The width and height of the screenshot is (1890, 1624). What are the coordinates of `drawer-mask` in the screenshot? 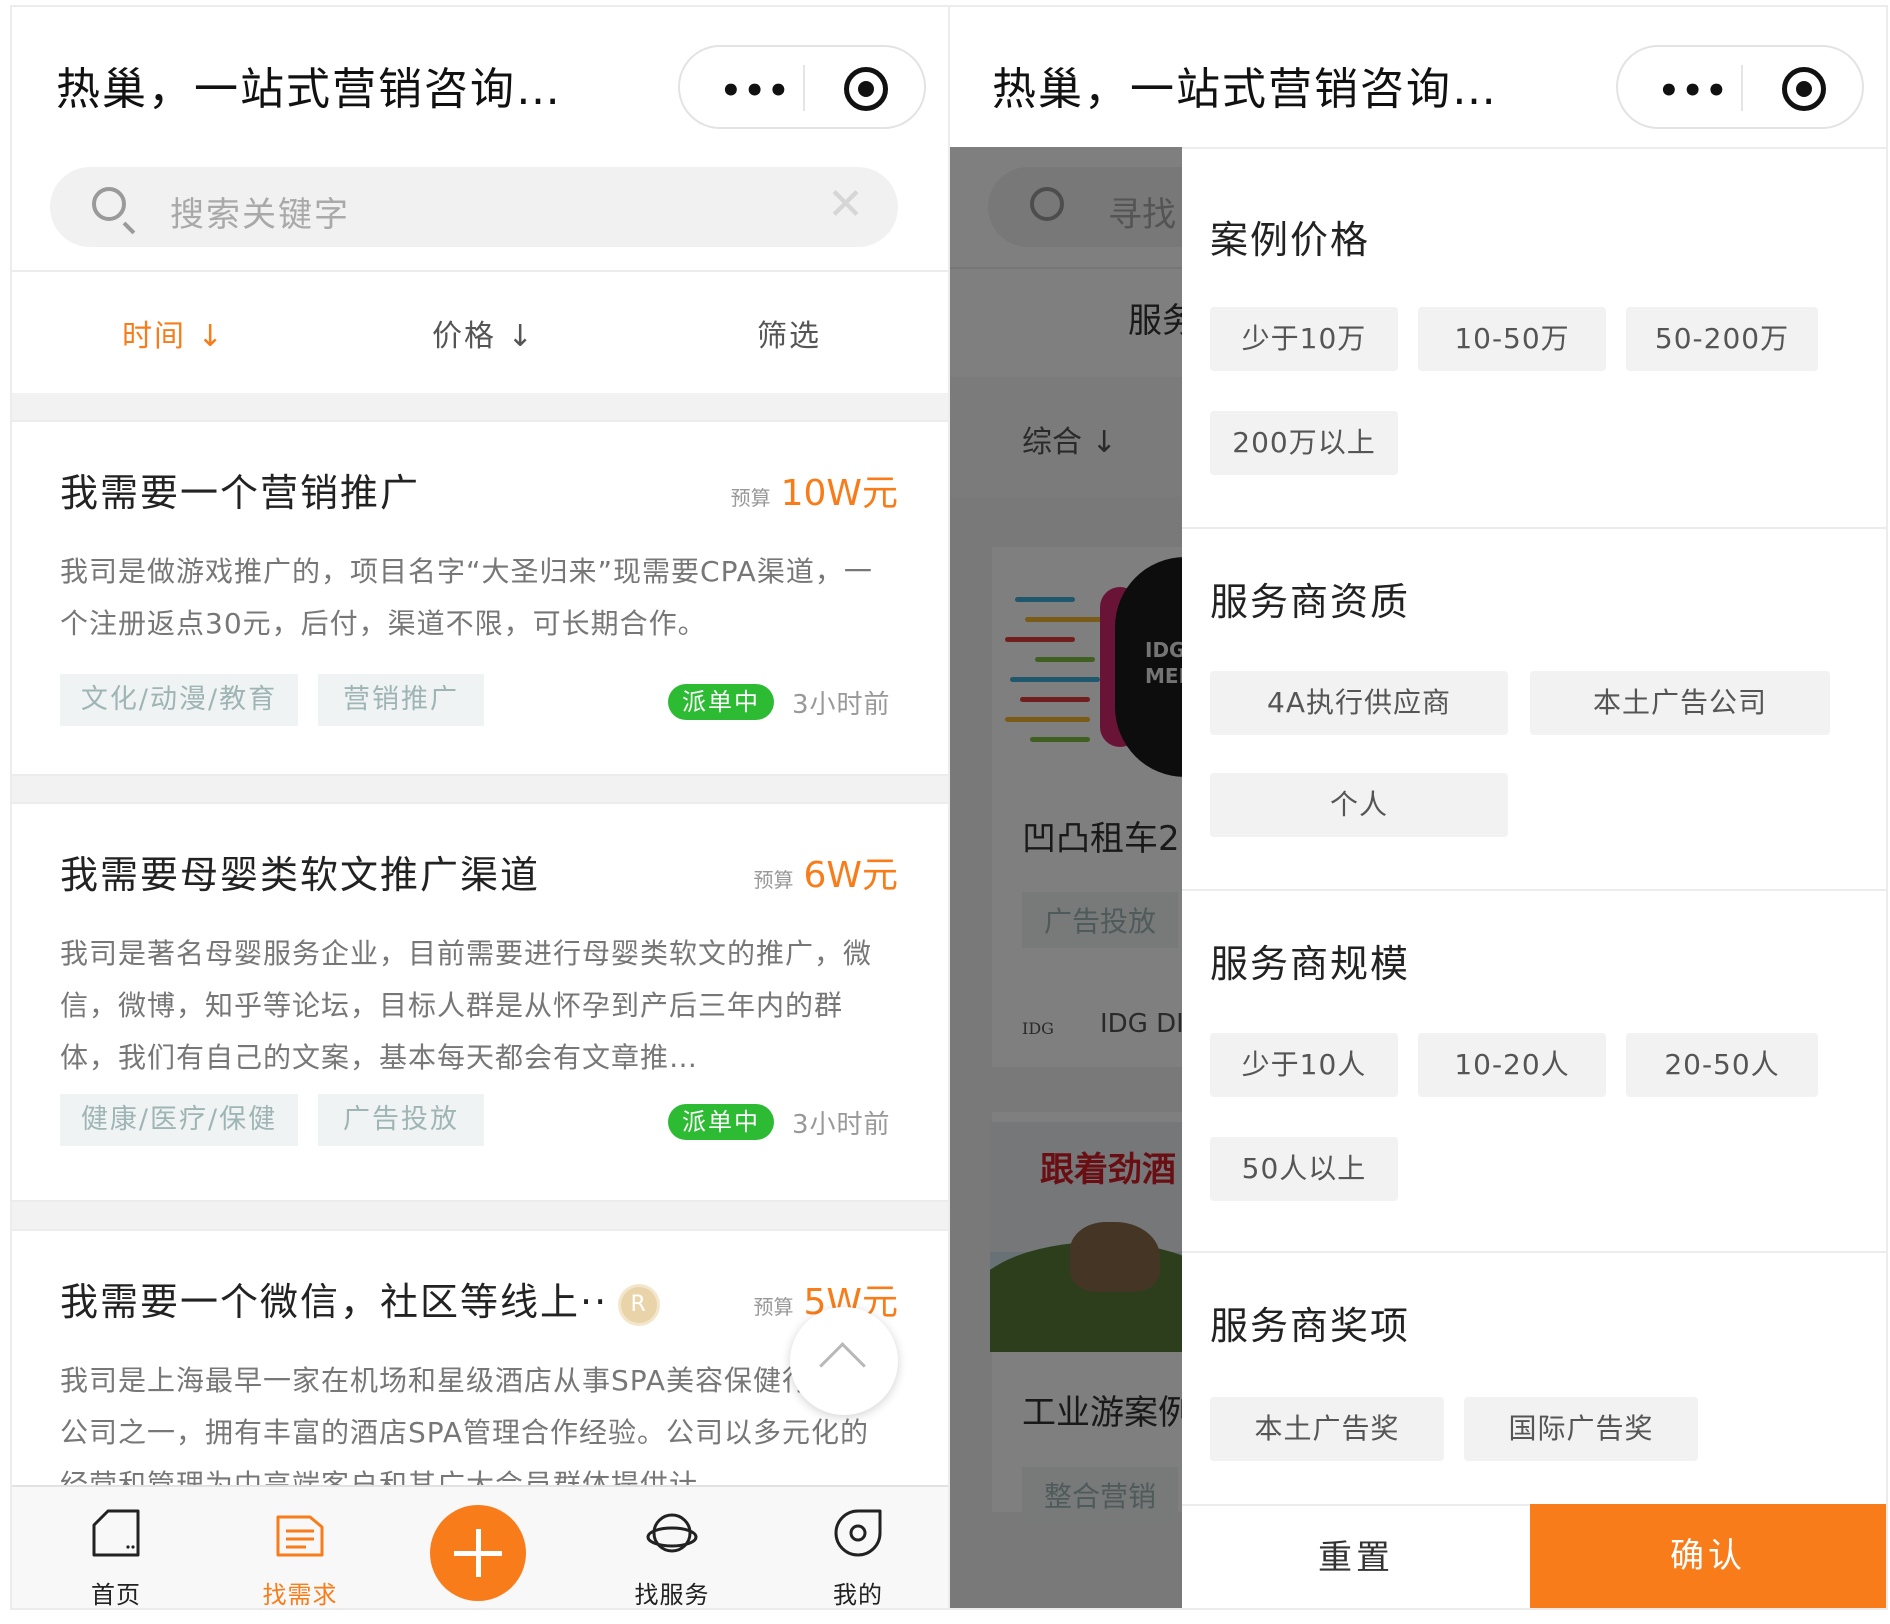 It's located at (1068, 877).